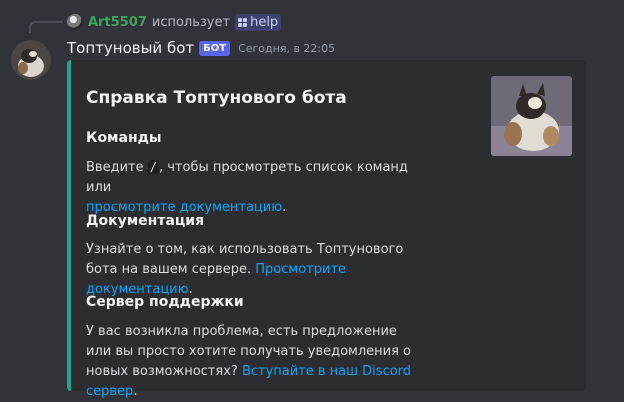  Describe the element at coordinates (130, 48) in the screenshot. I see `bot-name: Топтуновый бот` at that location.